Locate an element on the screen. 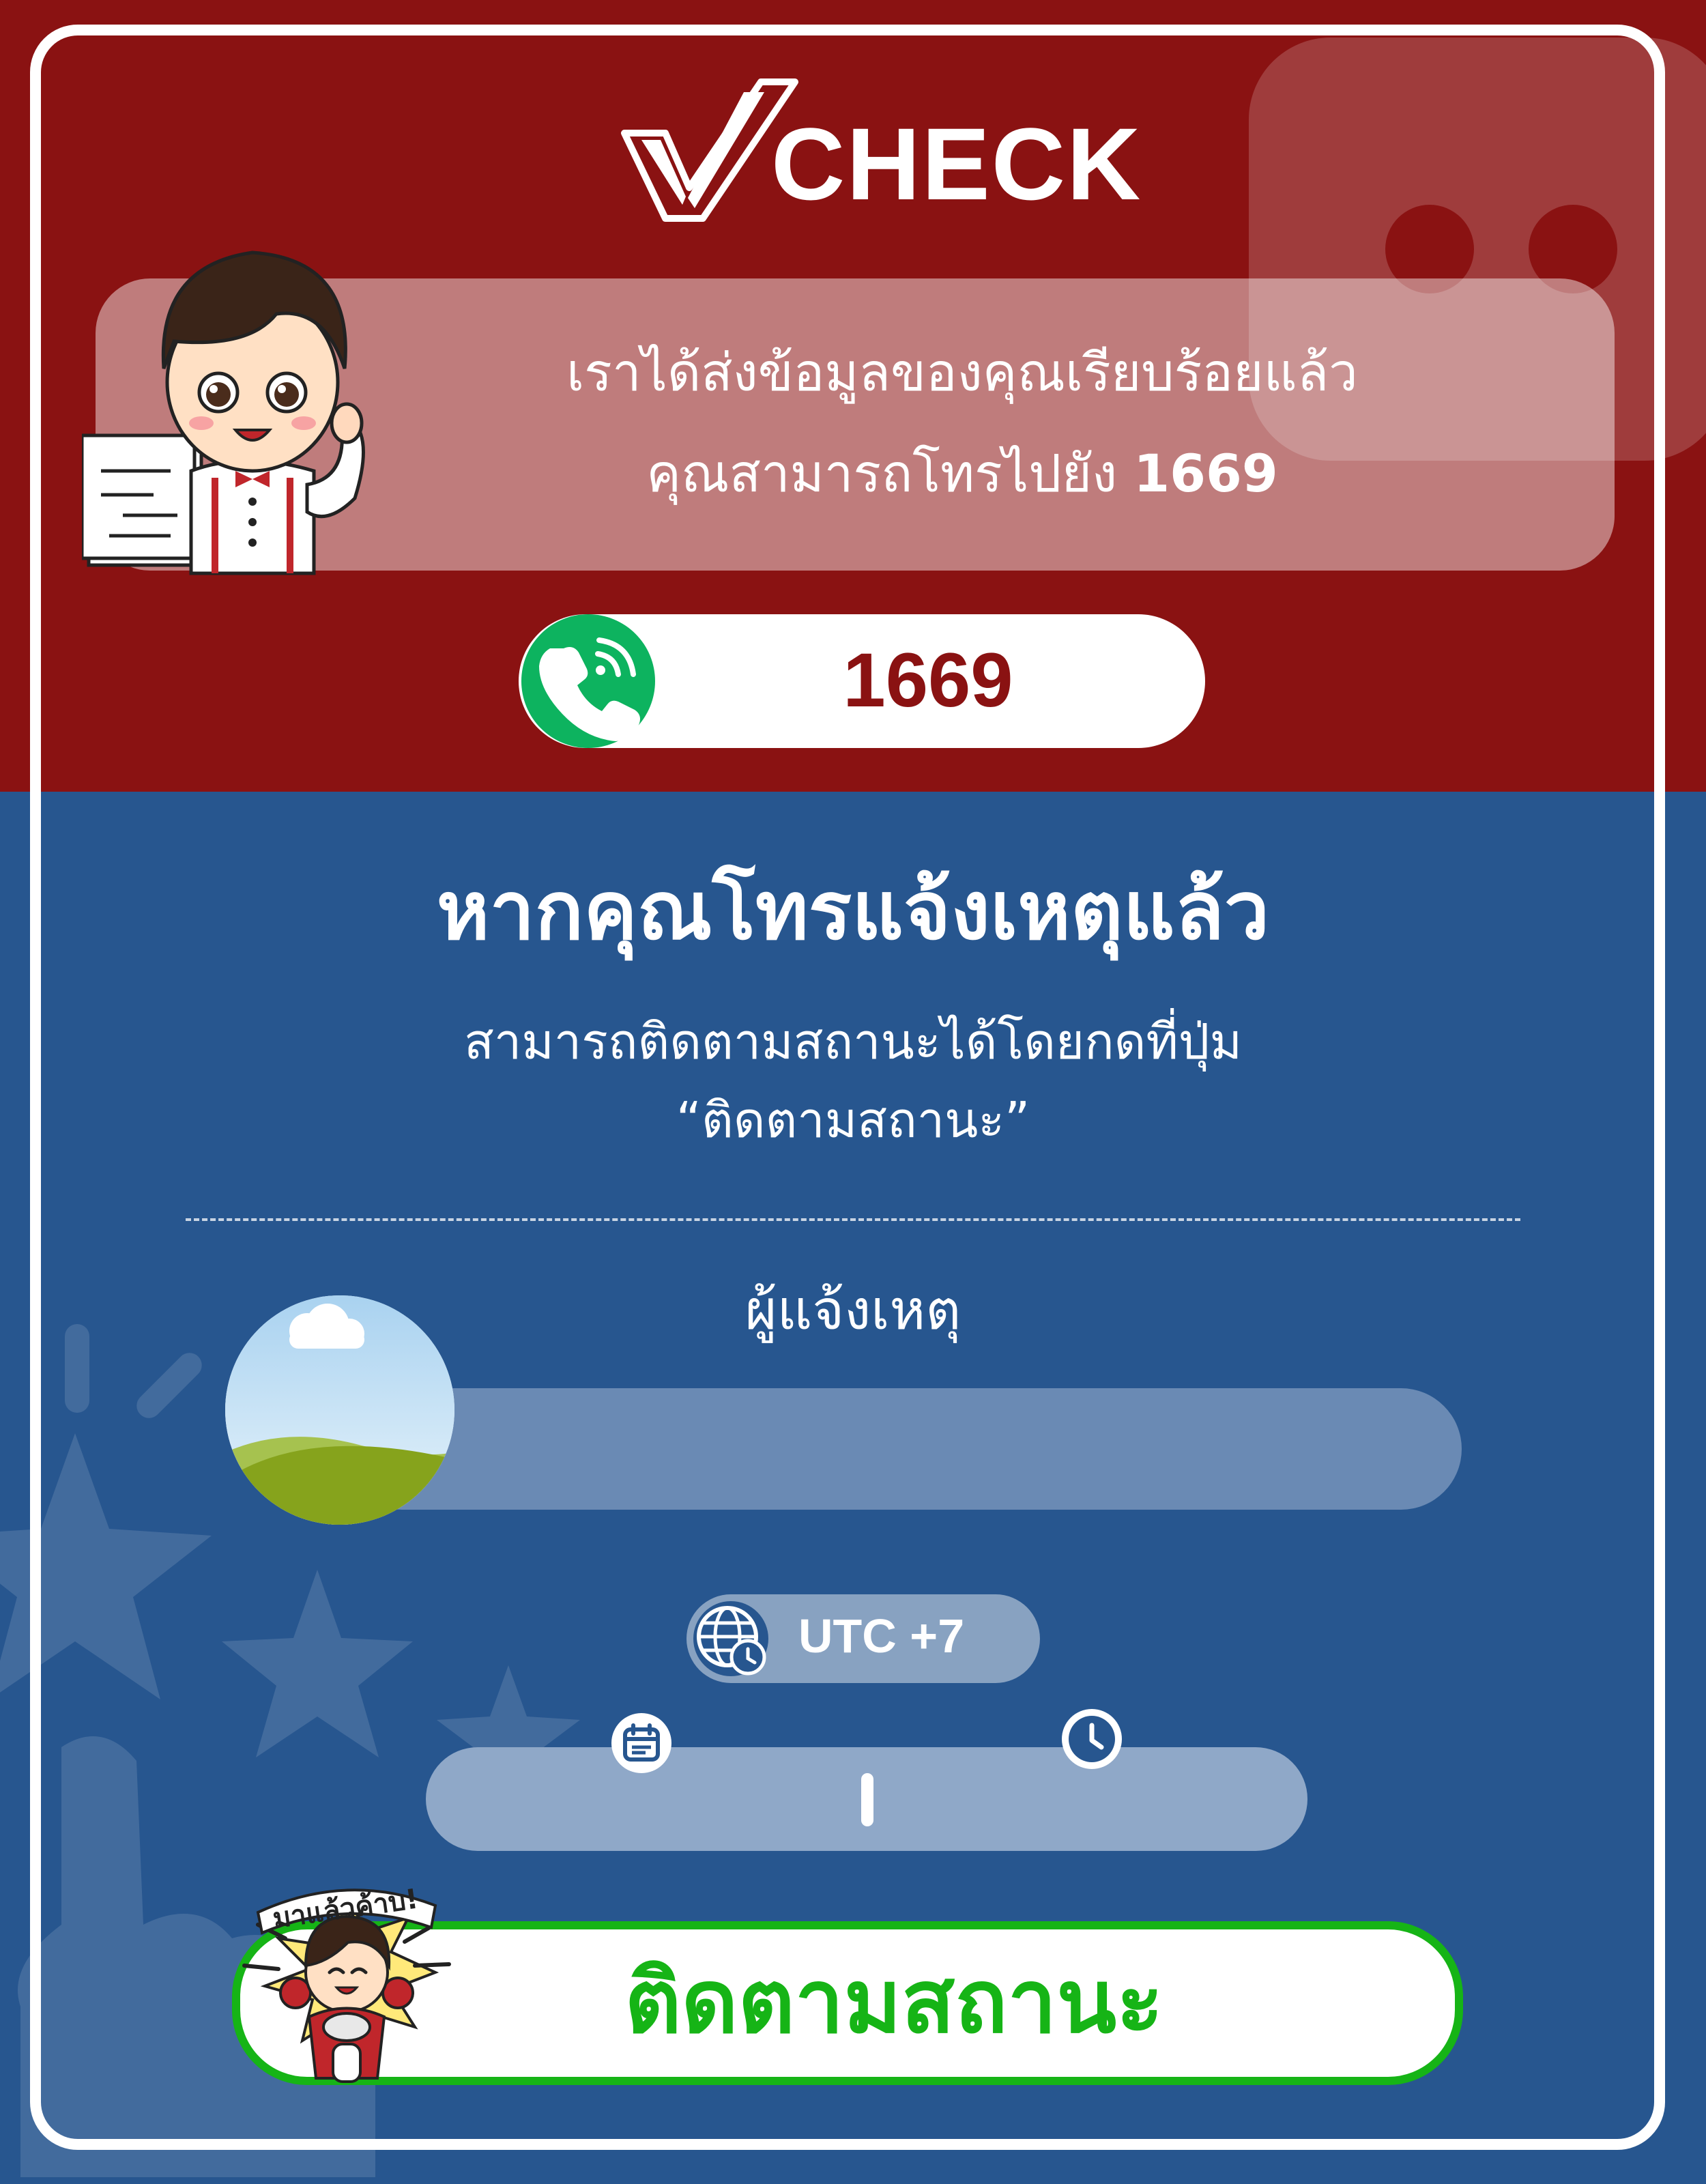 The height and width of the screenshot is (2184, 1706). followup-button-name: “ติดตามสถานะ” is located at coordinates (853, 1120).